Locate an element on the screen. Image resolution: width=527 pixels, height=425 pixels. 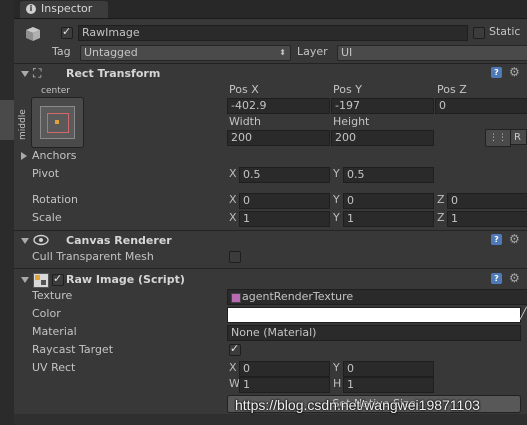
blueprint-mode-button: ⋮⋮ is located at coordinates (498, 138).